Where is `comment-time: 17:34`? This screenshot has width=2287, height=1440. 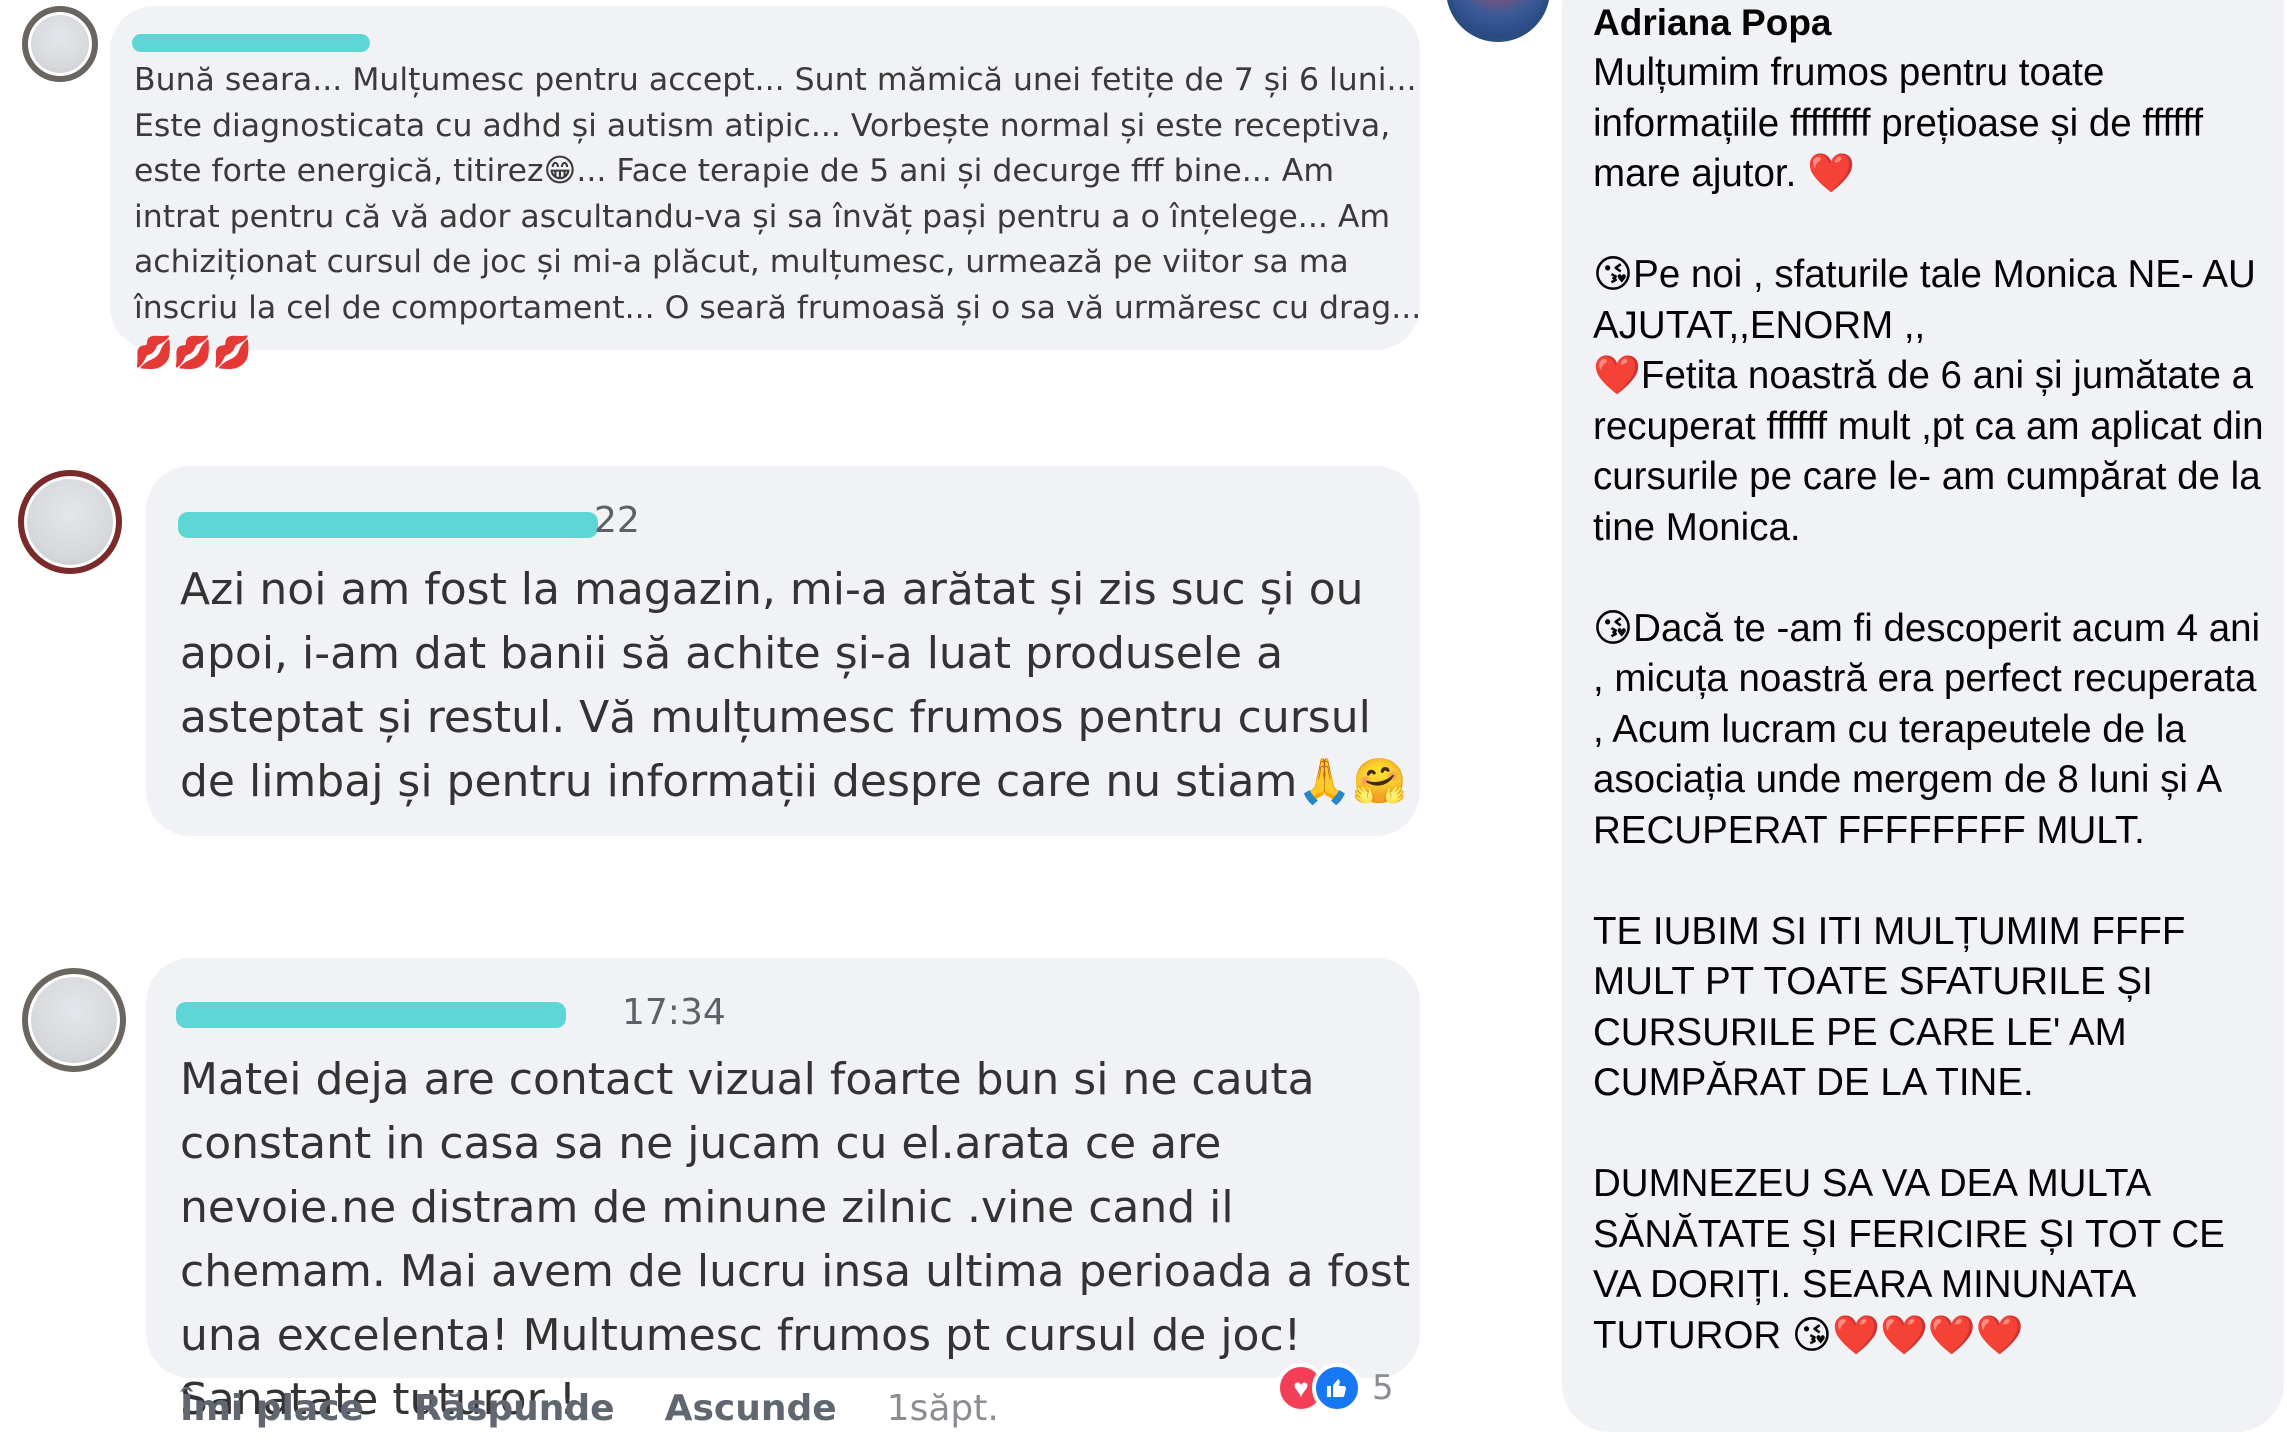 comment-time: 17:34 is located at coordinates (674, 1012).